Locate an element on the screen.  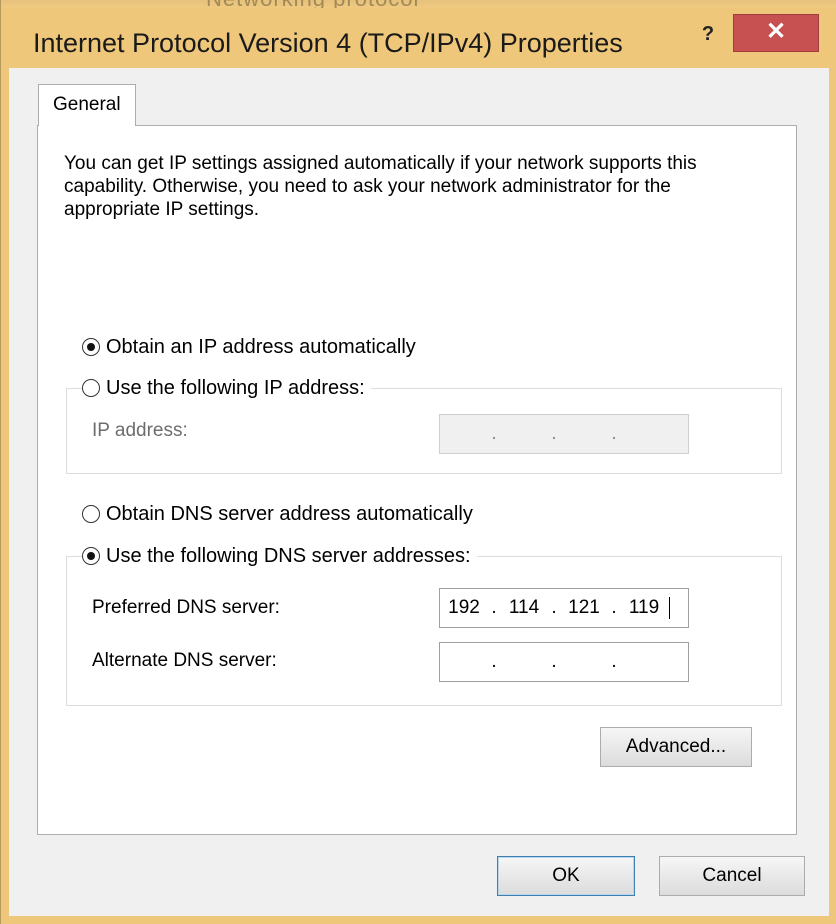
background-window-strip: Networking protocol is located at coordinates (418, 4).